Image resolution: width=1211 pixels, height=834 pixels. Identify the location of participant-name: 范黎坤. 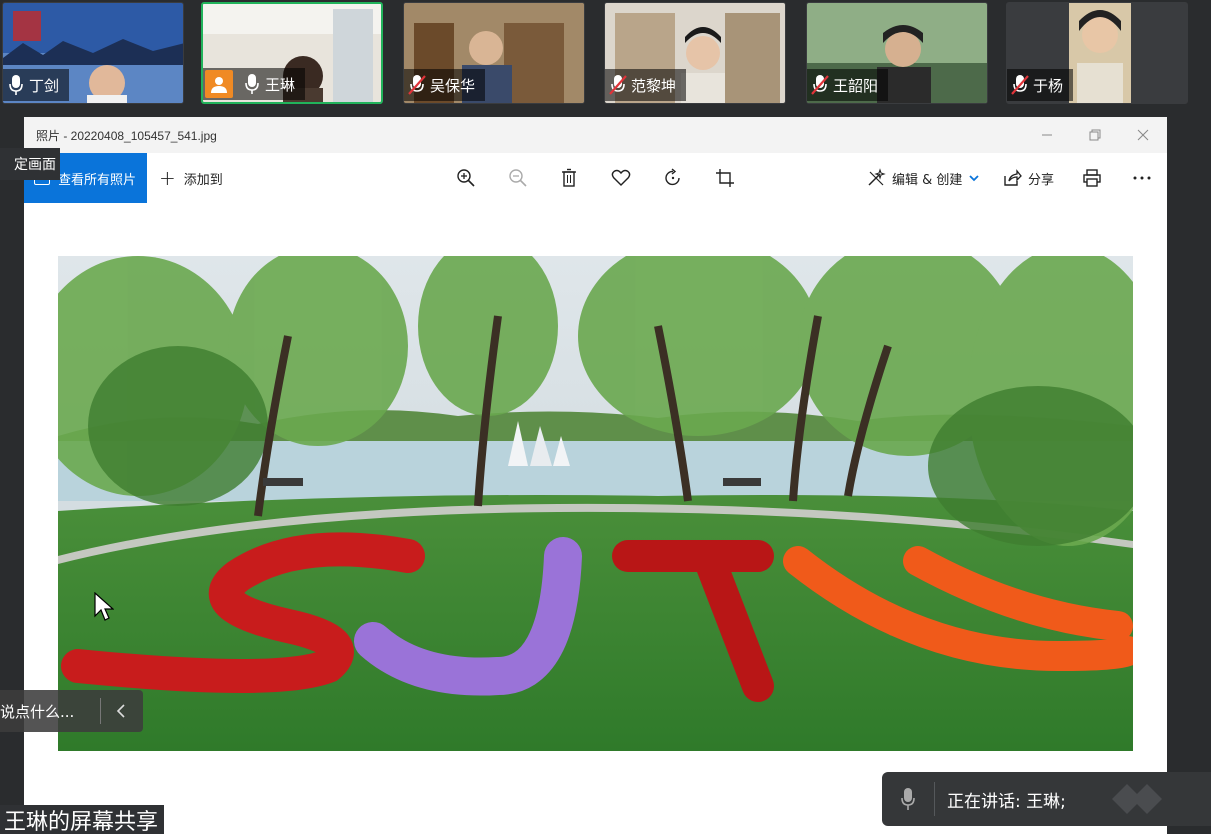
(654, 85).